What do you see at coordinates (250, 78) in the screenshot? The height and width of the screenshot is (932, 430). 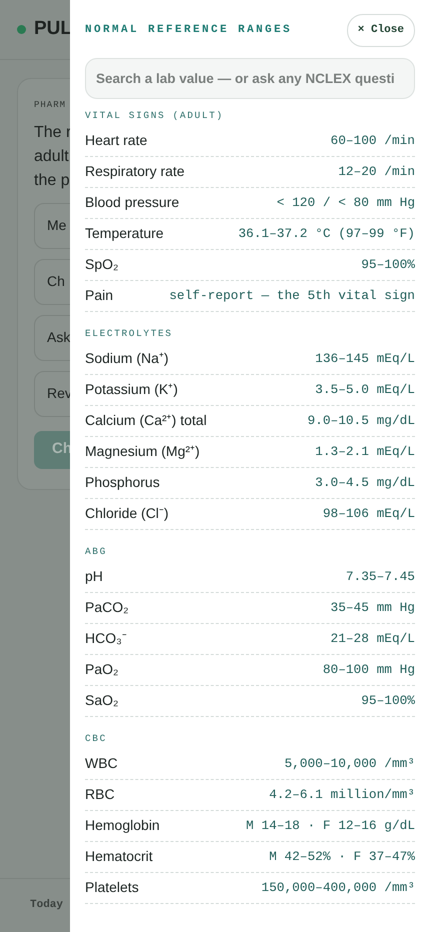 I see `search-field: Search a lab value — or ask any NCLEX questi` at bounding box center [250, 78].